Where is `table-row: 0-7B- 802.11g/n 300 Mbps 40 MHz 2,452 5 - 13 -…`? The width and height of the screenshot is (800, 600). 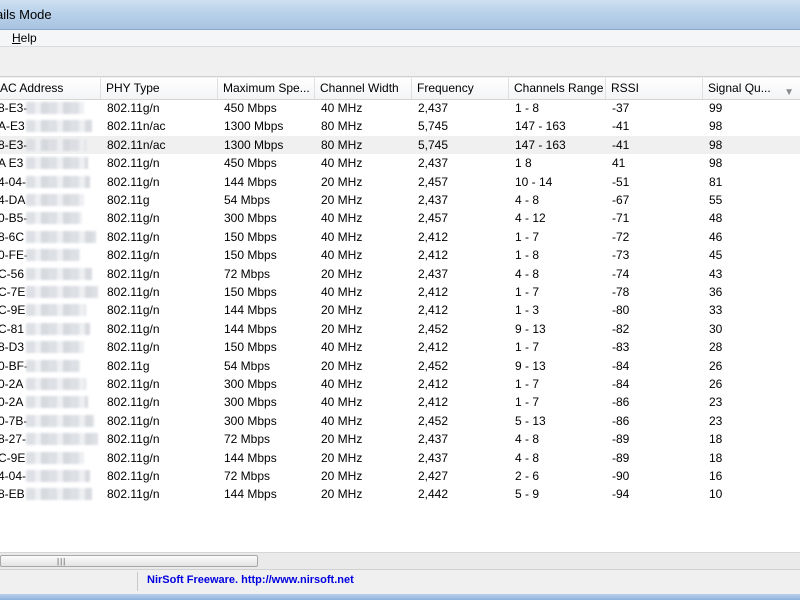
table-row: 0-7B- 802.11g/n 300 Mbps 40 MHz 2,452 5 - 13 -… is located at coordinates (400, 421).